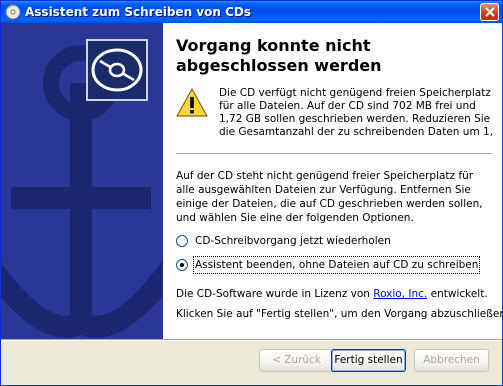  I want to click on cancel-button: Abbrechen, so click(451, 360).